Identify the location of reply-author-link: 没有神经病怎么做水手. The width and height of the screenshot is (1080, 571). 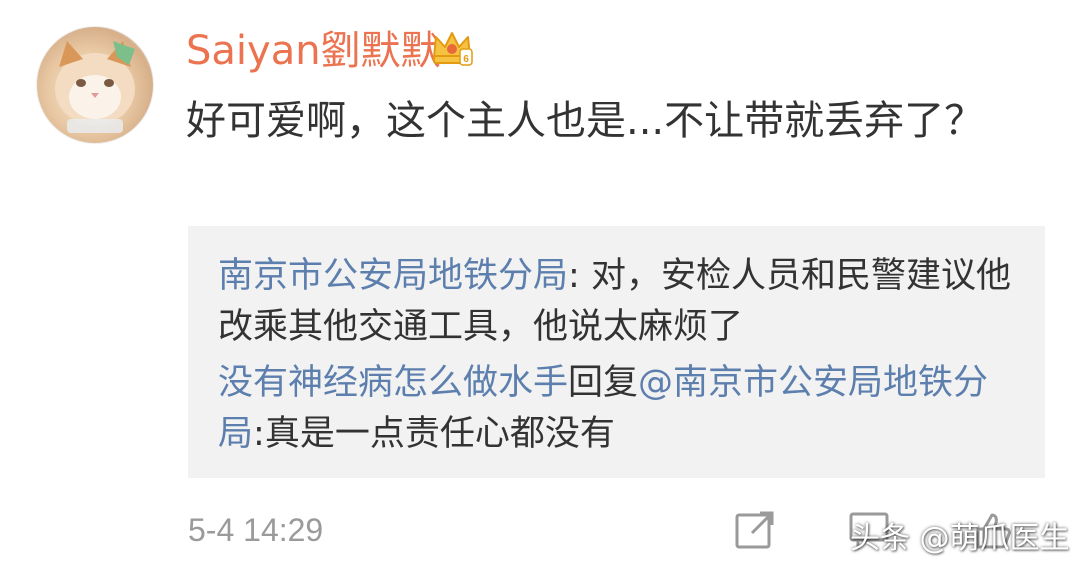
(393, 383).